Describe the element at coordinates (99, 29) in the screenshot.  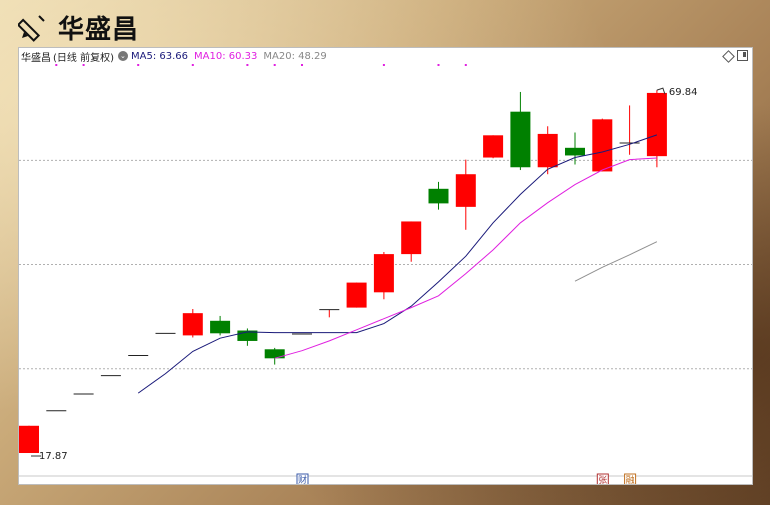
I see `page-title: 华盛昌` at that location.